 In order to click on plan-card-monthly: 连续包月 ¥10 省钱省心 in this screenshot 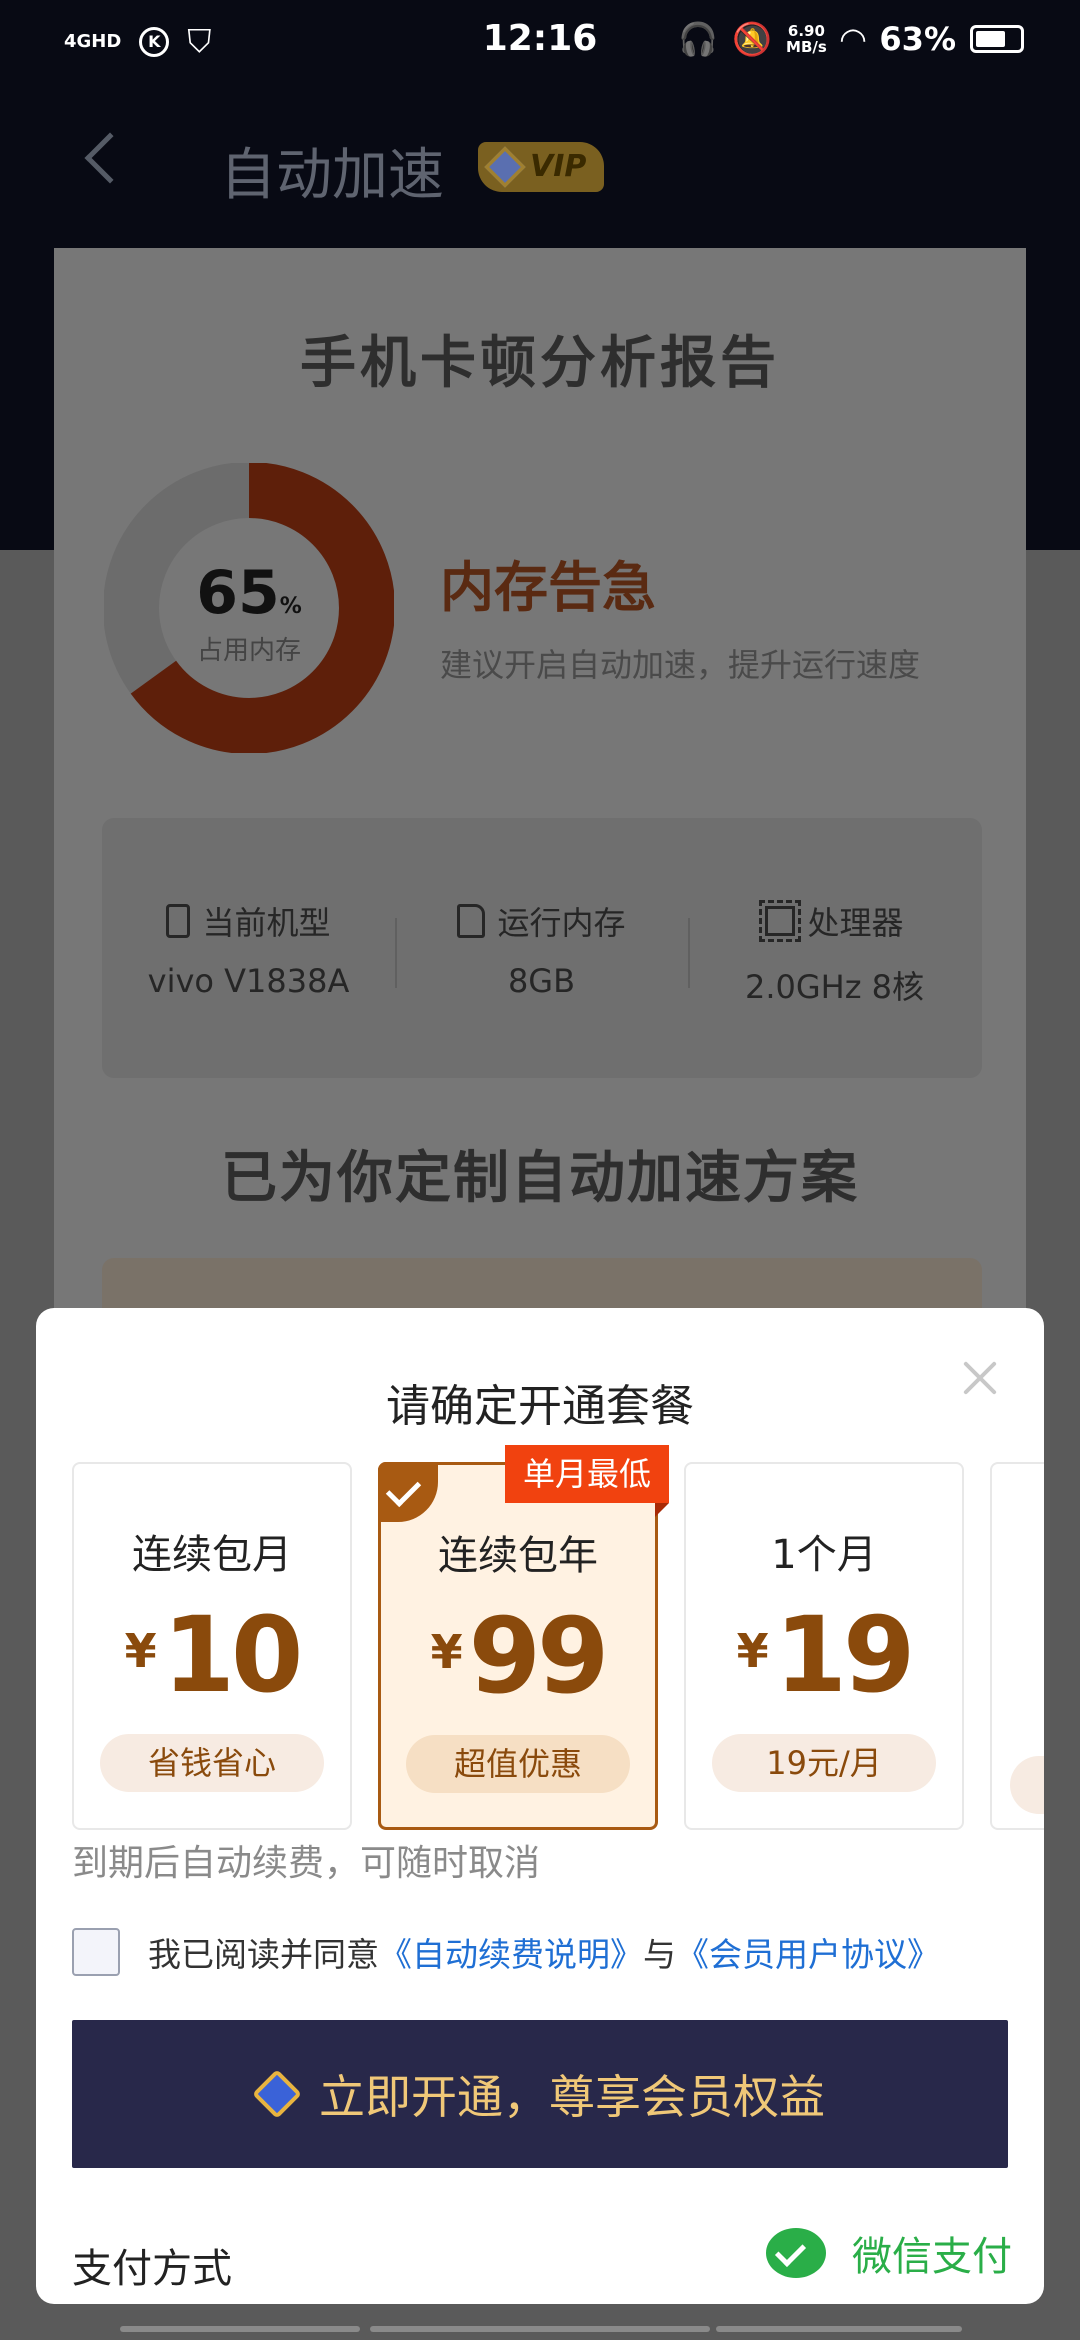, I will do `click(212, 1646)`.